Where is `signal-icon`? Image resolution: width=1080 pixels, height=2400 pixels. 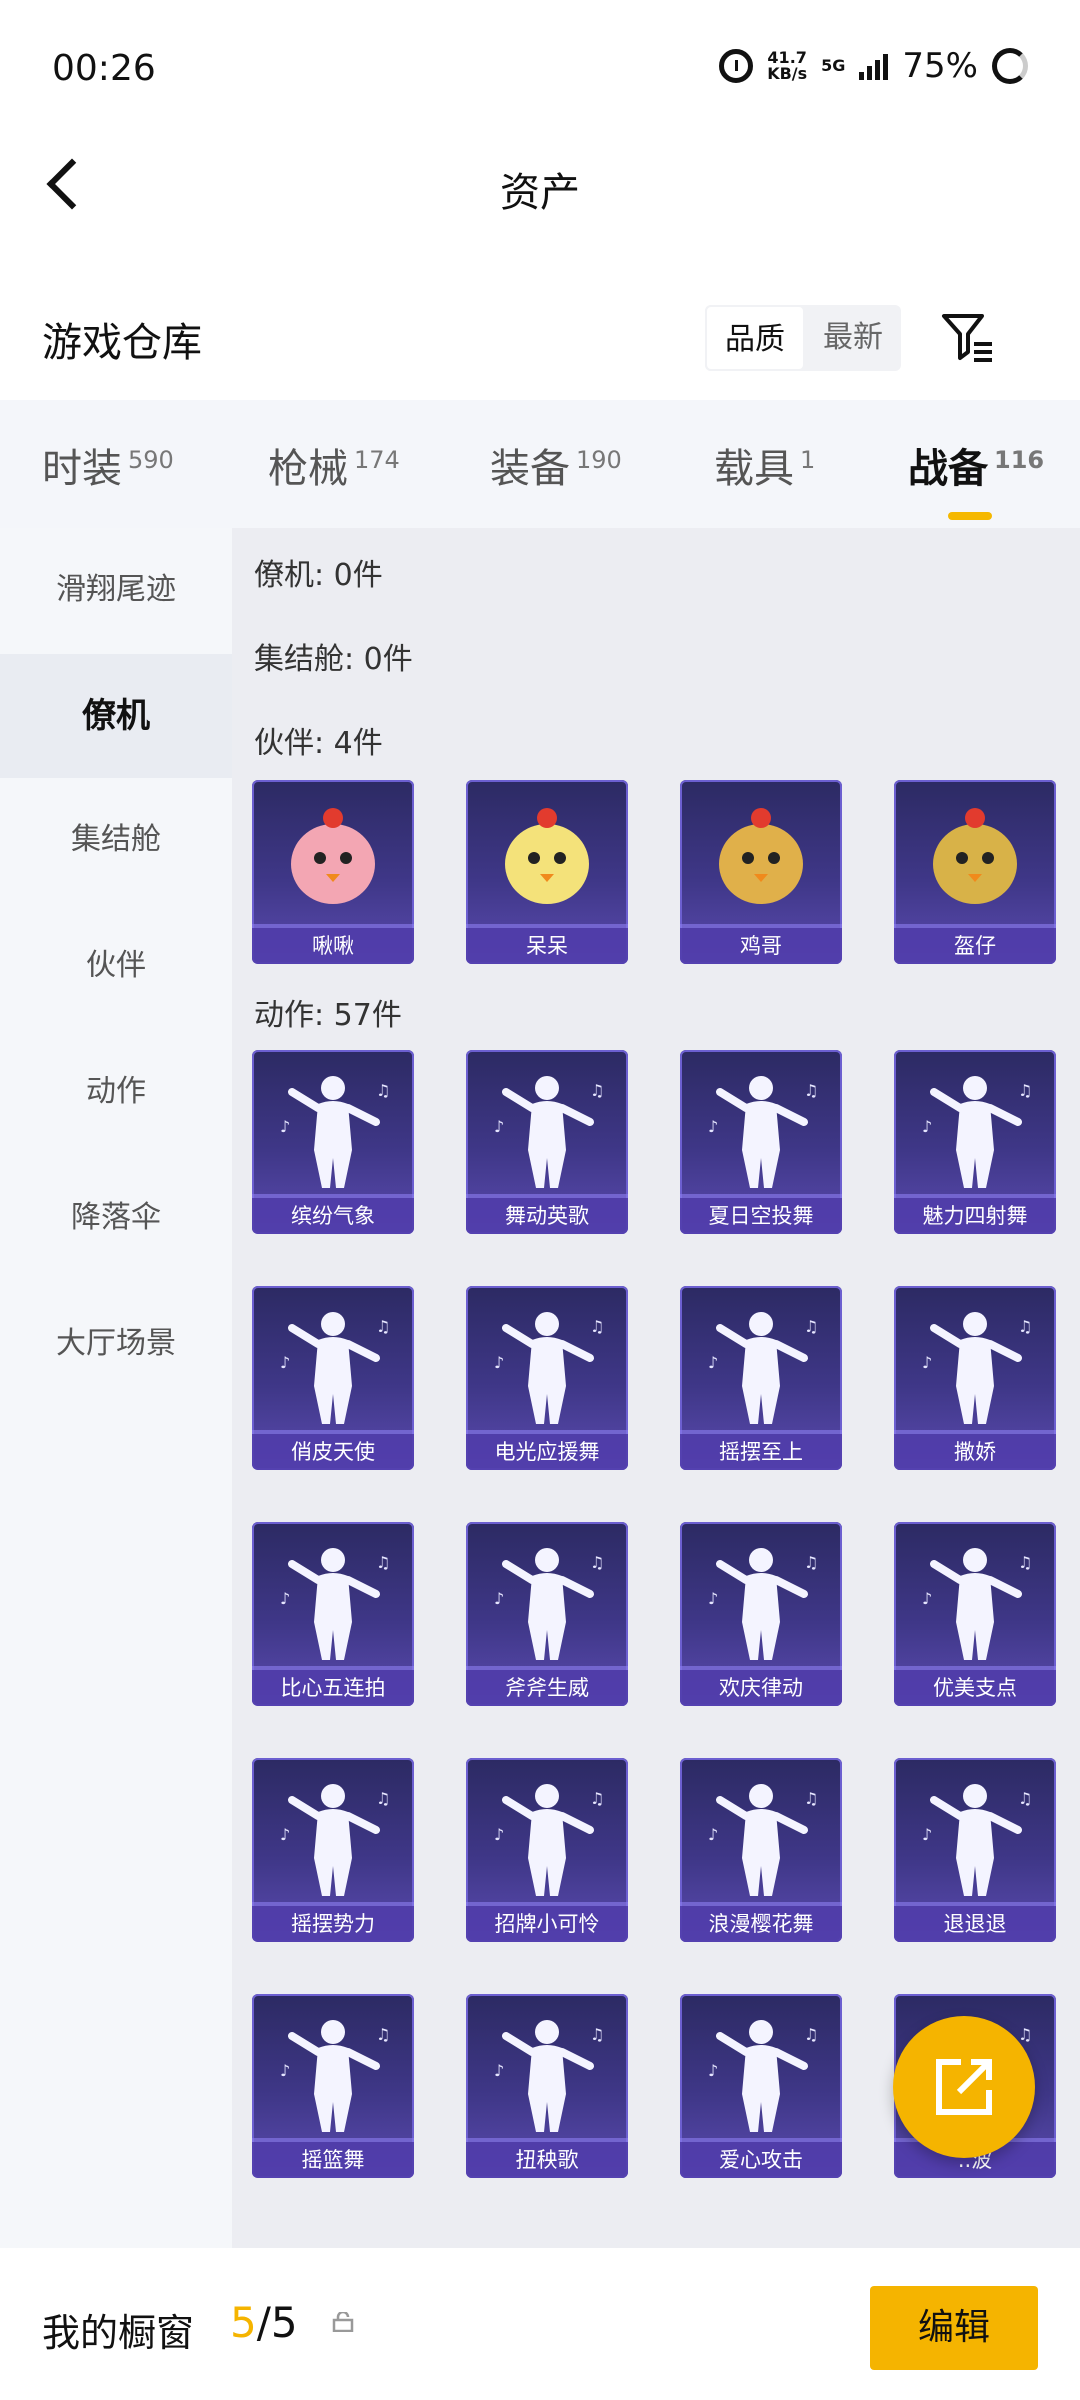 signal-icon is located at coordinates (874, 66).